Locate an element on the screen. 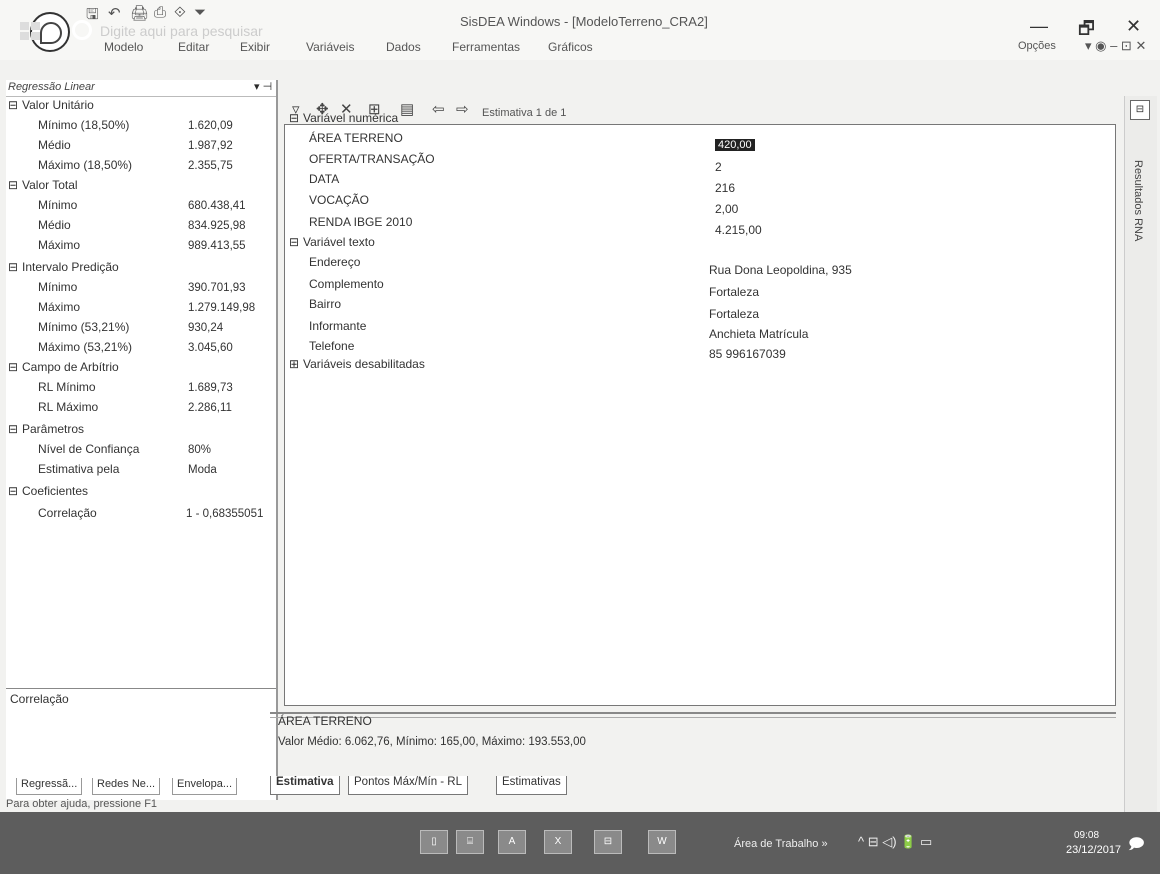 The height and width of the screenshot is (874, 1160). field-value: 85 996167039 is located at coordinates (747, 354).